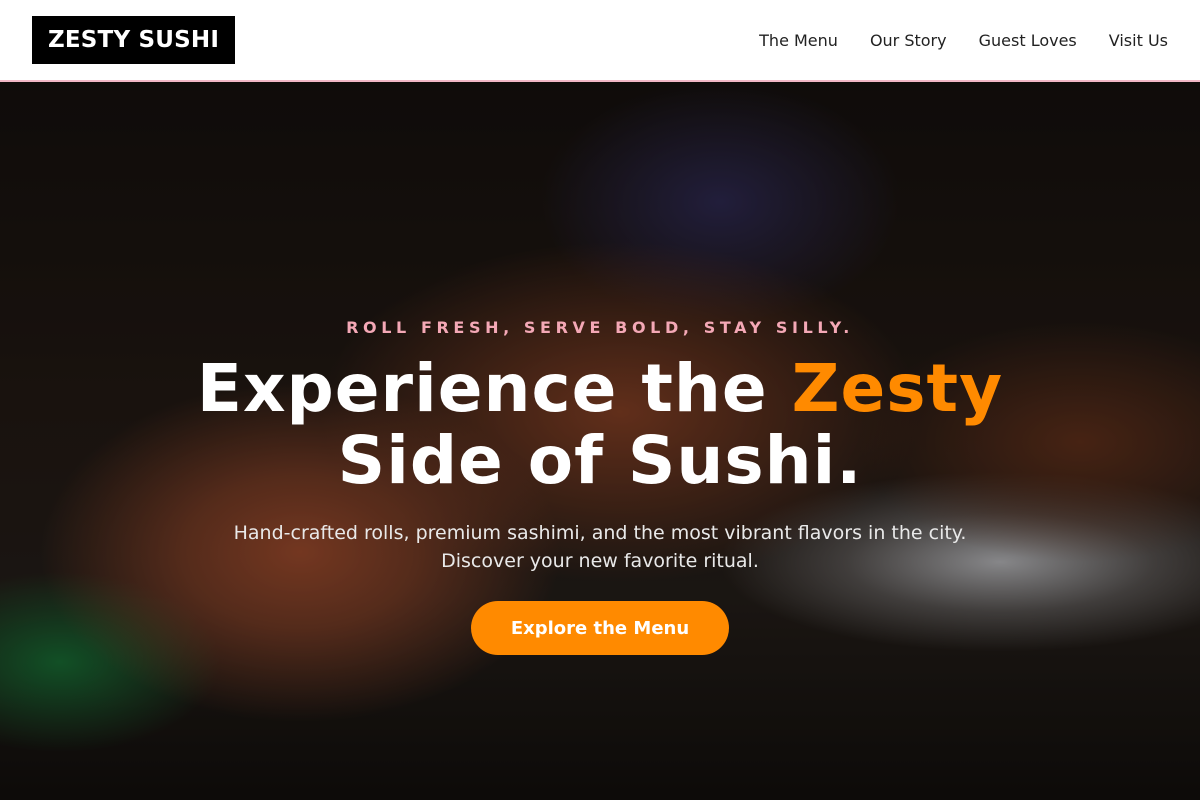  I want to click on nav-link-visit-us: Visit Us, so click(1138, 40).